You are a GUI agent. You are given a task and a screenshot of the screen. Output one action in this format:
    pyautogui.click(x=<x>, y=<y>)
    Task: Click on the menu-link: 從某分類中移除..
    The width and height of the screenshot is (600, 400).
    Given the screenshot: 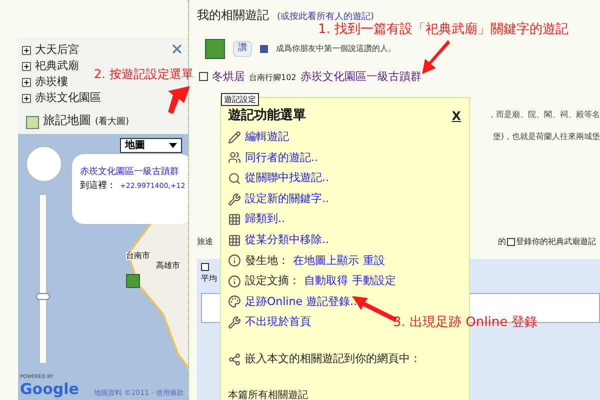 What is the action you would take?
    pyautogui.click(x=287, y=240)
    